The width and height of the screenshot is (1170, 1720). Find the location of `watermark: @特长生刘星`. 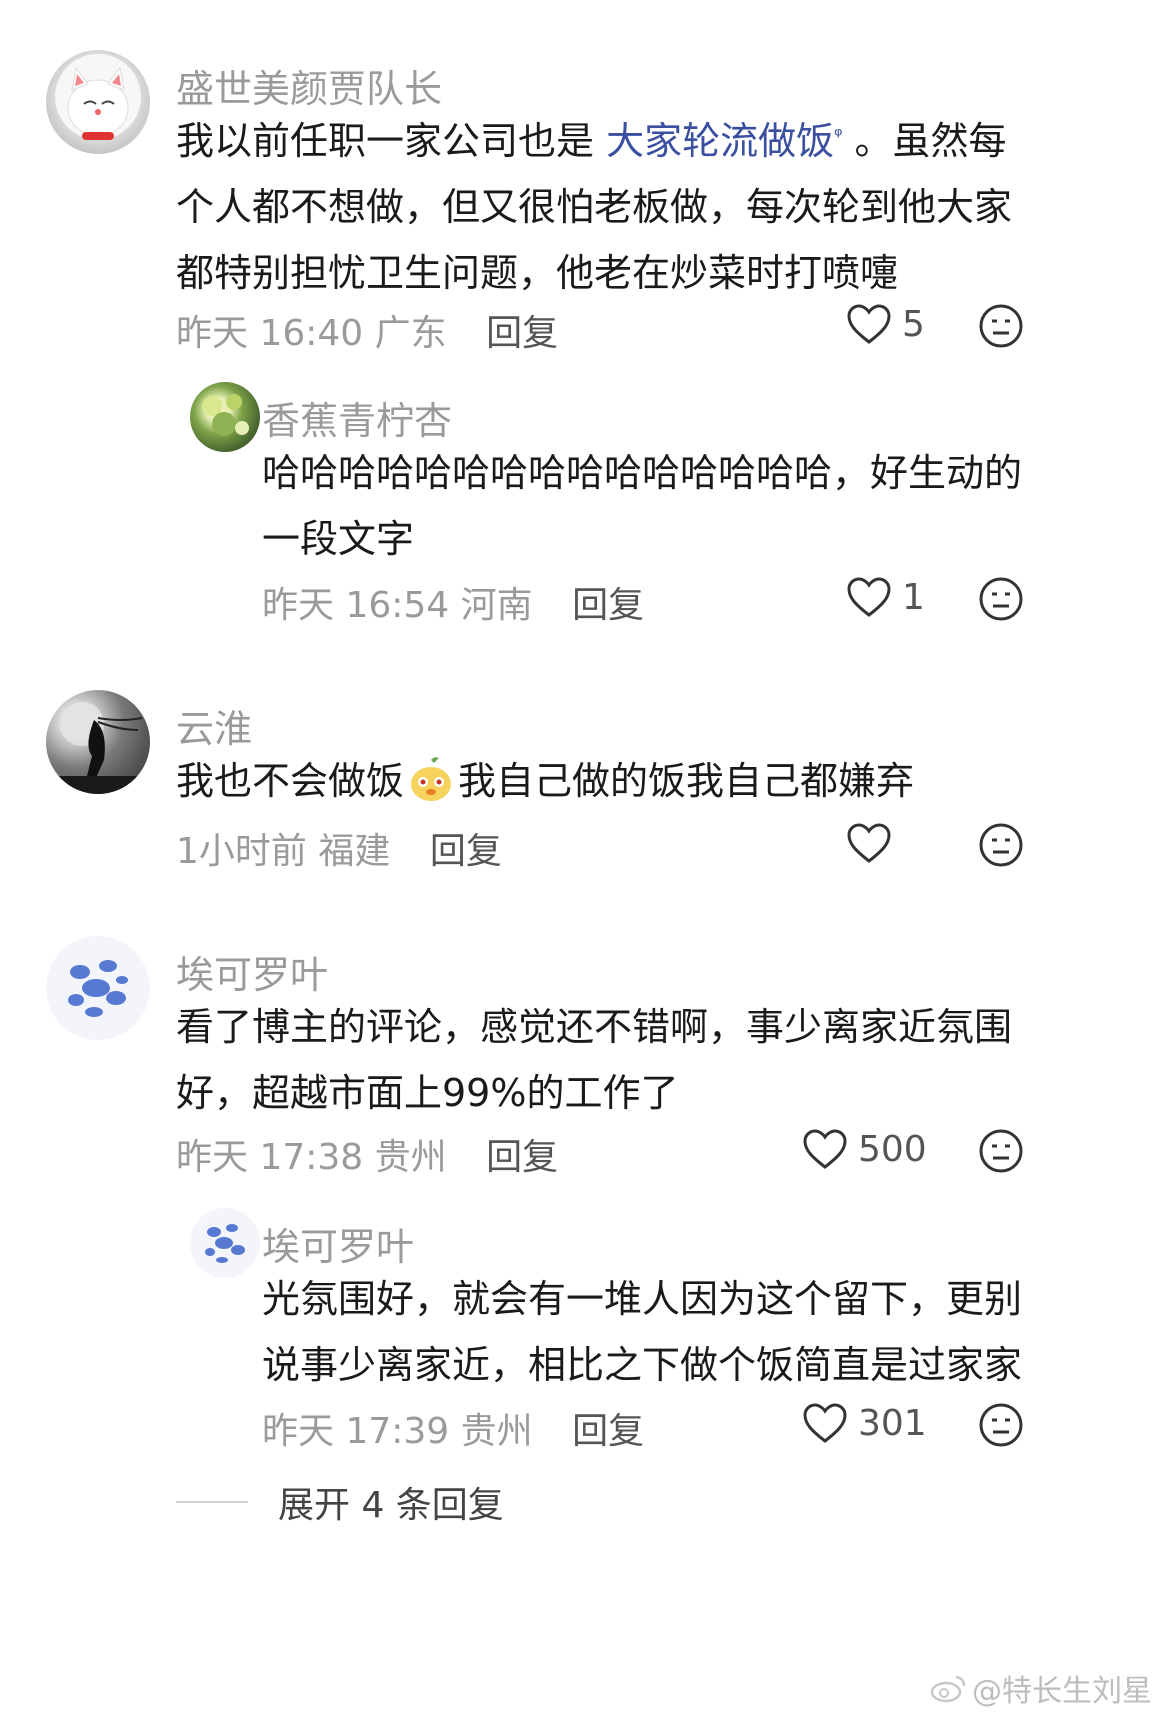

watermark: @特长生刘星 is located at coordinates (1041, 1688).